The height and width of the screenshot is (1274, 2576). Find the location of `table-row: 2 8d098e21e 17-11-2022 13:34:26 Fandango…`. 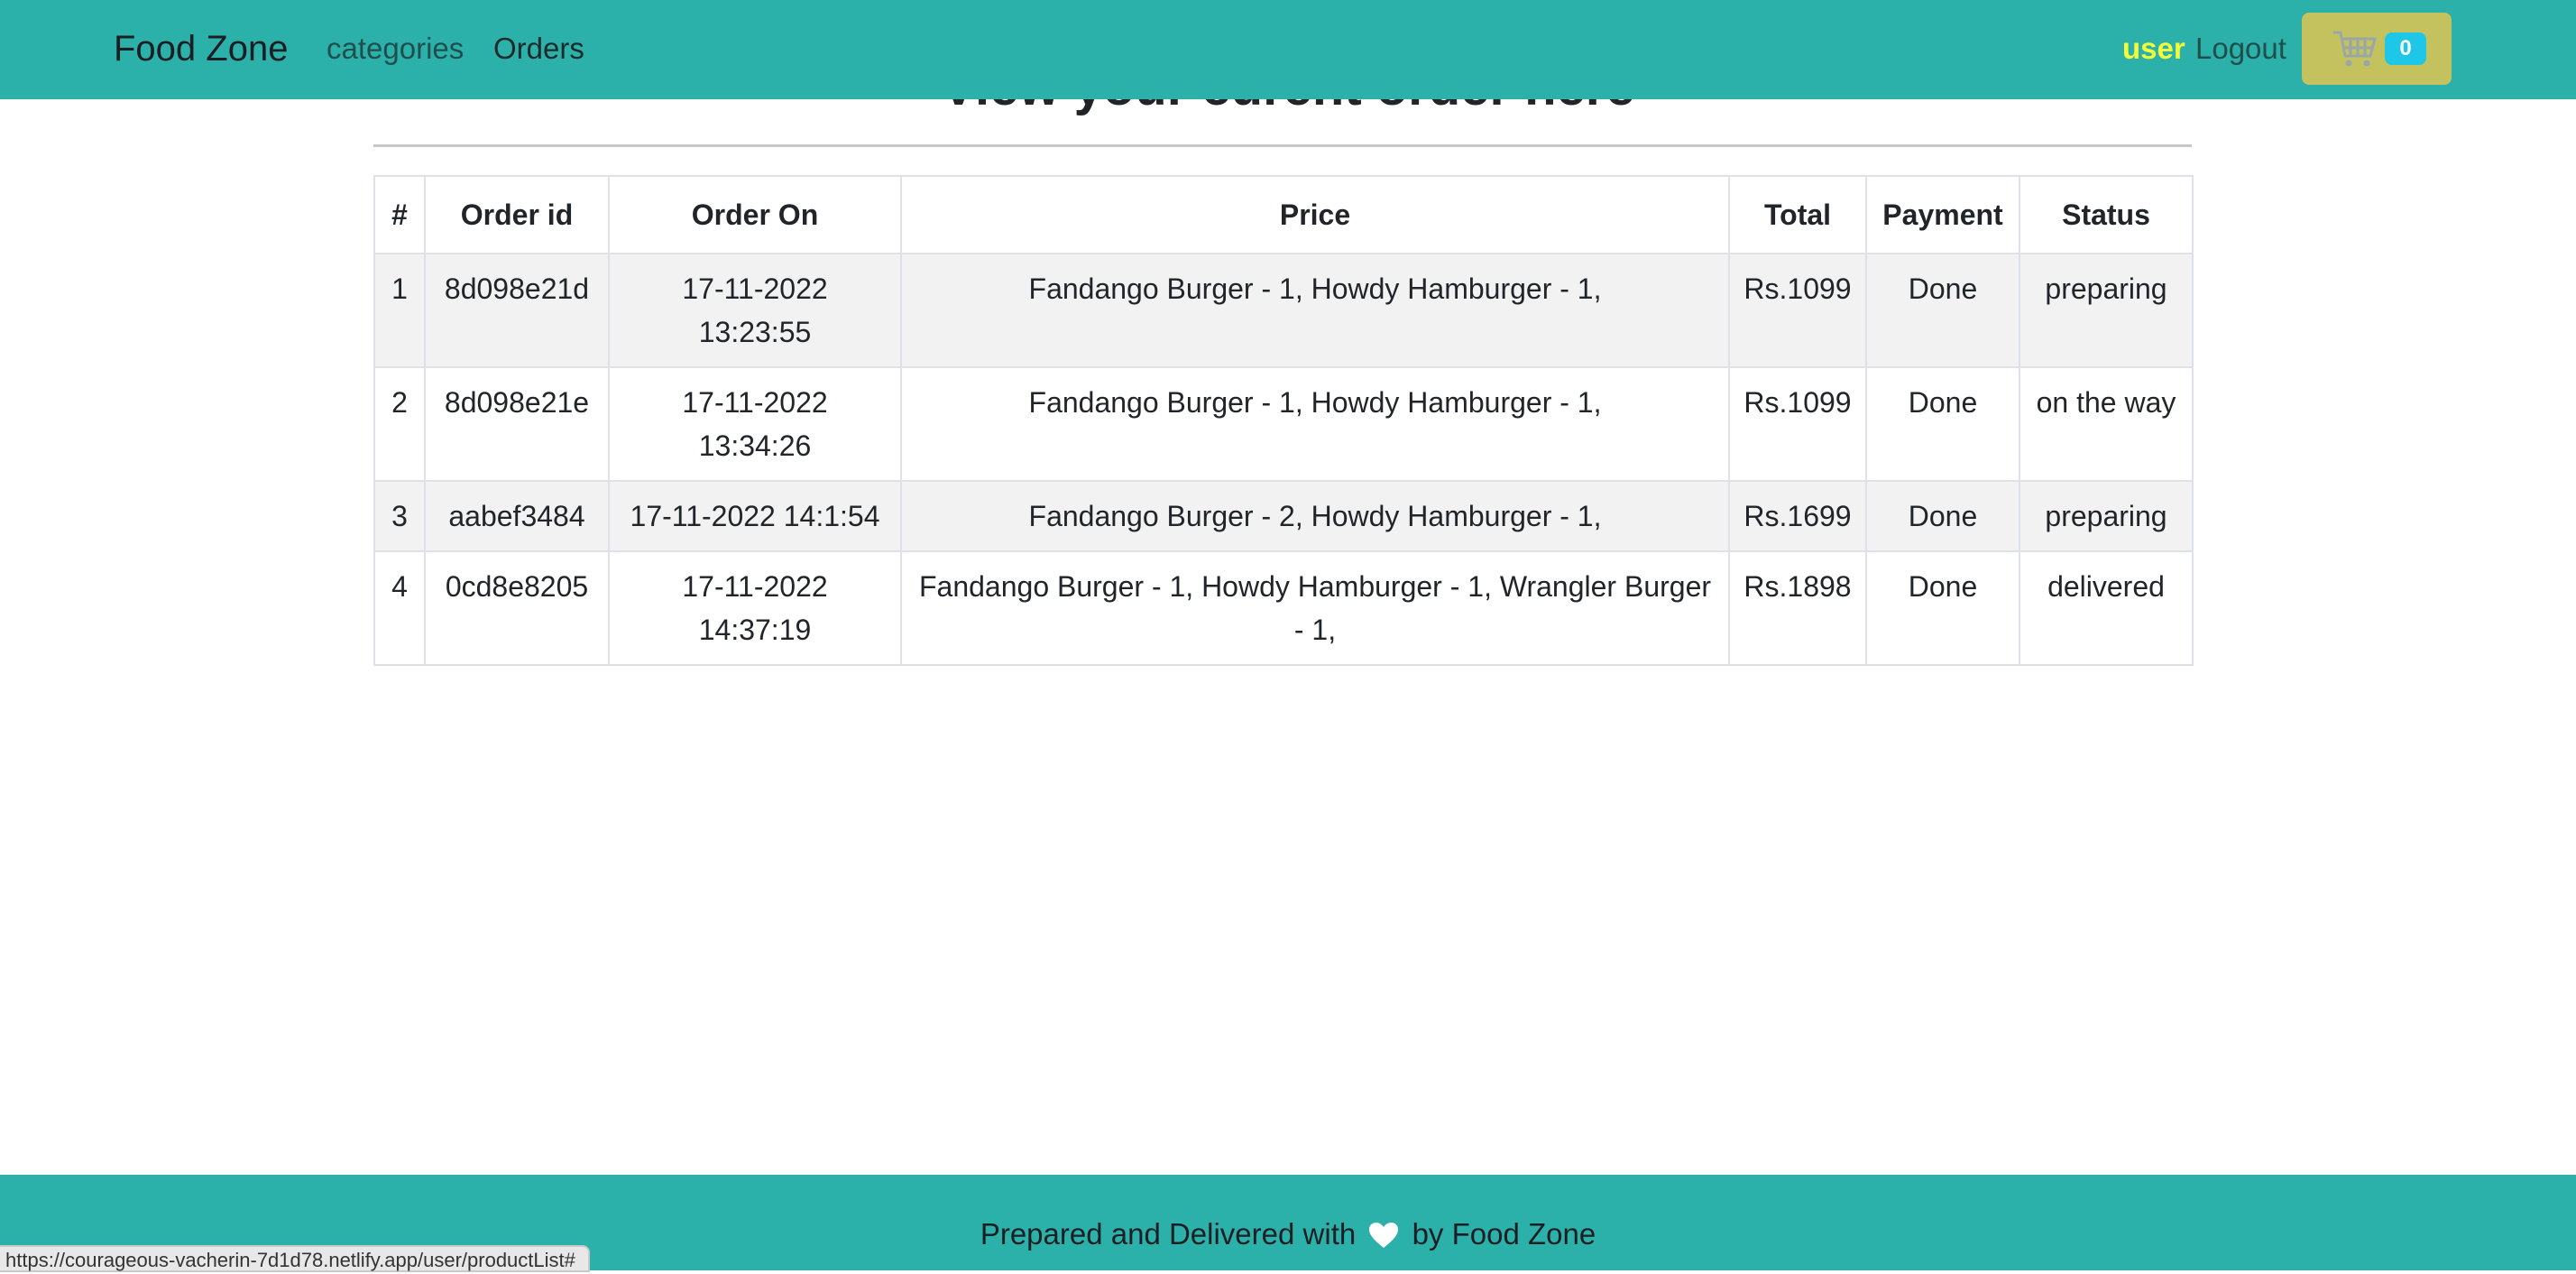

table-row: 2 8d098e21e 17-11-2022 13:34:26 Fandango… is located at coordinates (1283, 424).